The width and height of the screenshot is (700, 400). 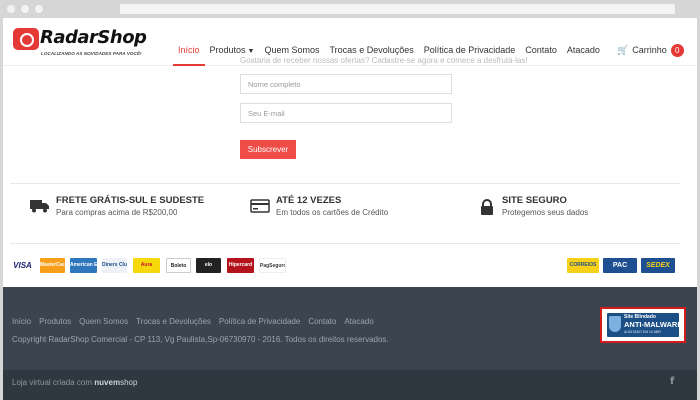 I want to click on nav-item-label: Contato, so click(x=541, y=50).